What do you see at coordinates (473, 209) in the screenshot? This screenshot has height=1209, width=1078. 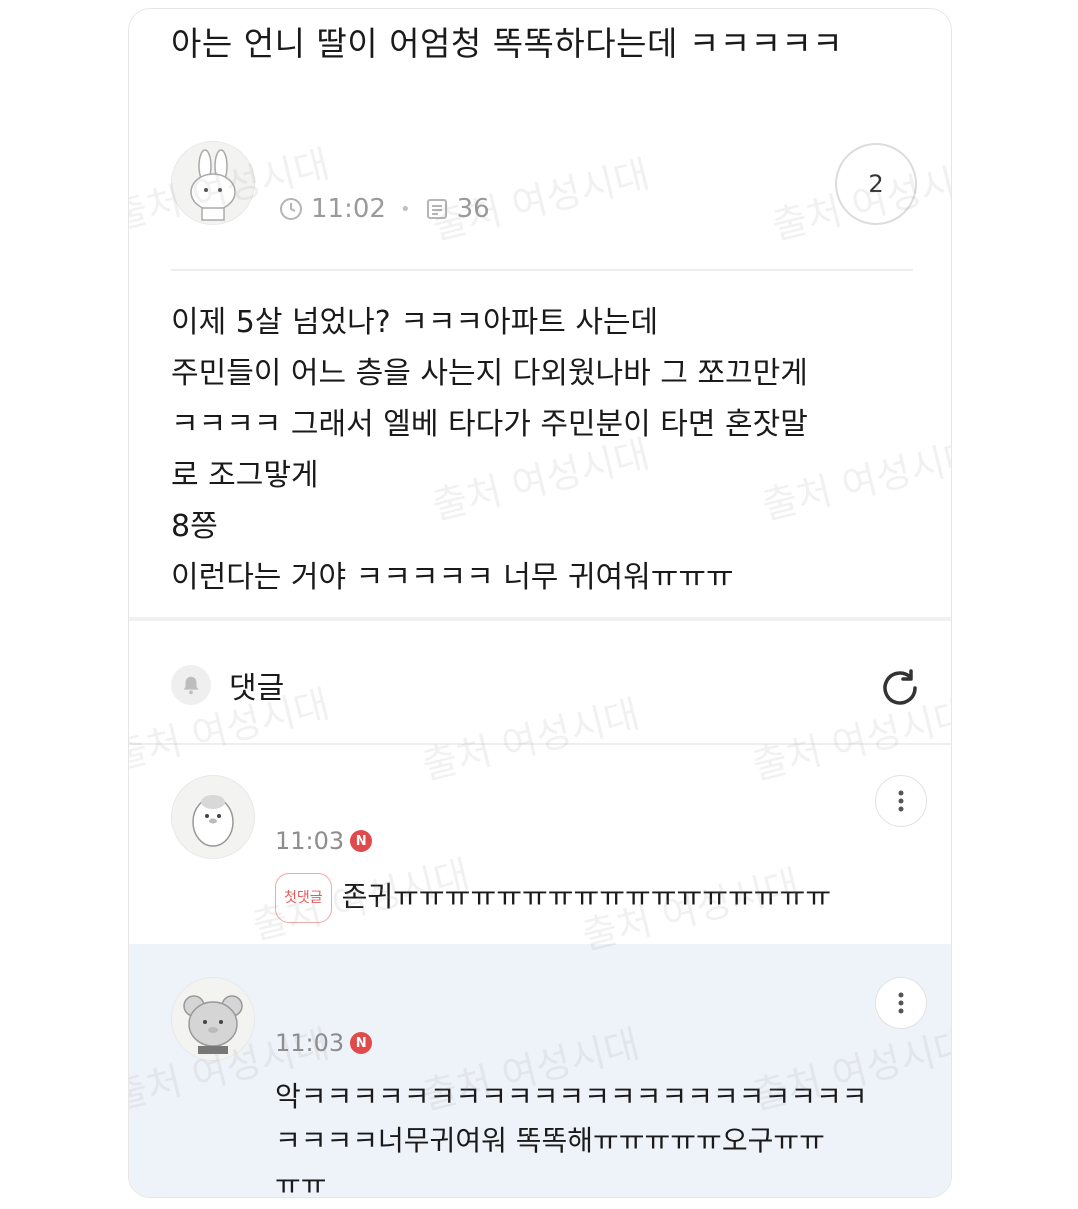 I see `post-views: 36` at bounding box center [473, 209].